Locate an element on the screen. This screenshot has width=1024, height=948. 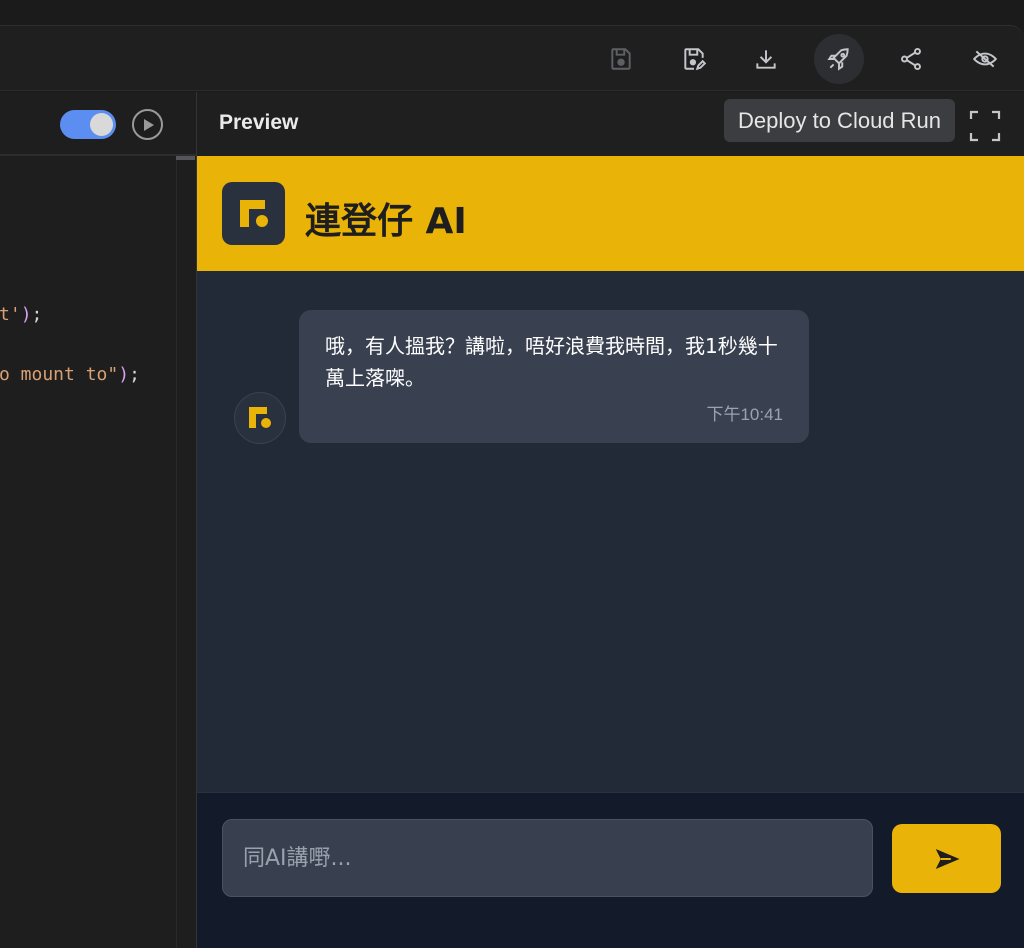
save-edit-icon is located at coordinates (695, 59).